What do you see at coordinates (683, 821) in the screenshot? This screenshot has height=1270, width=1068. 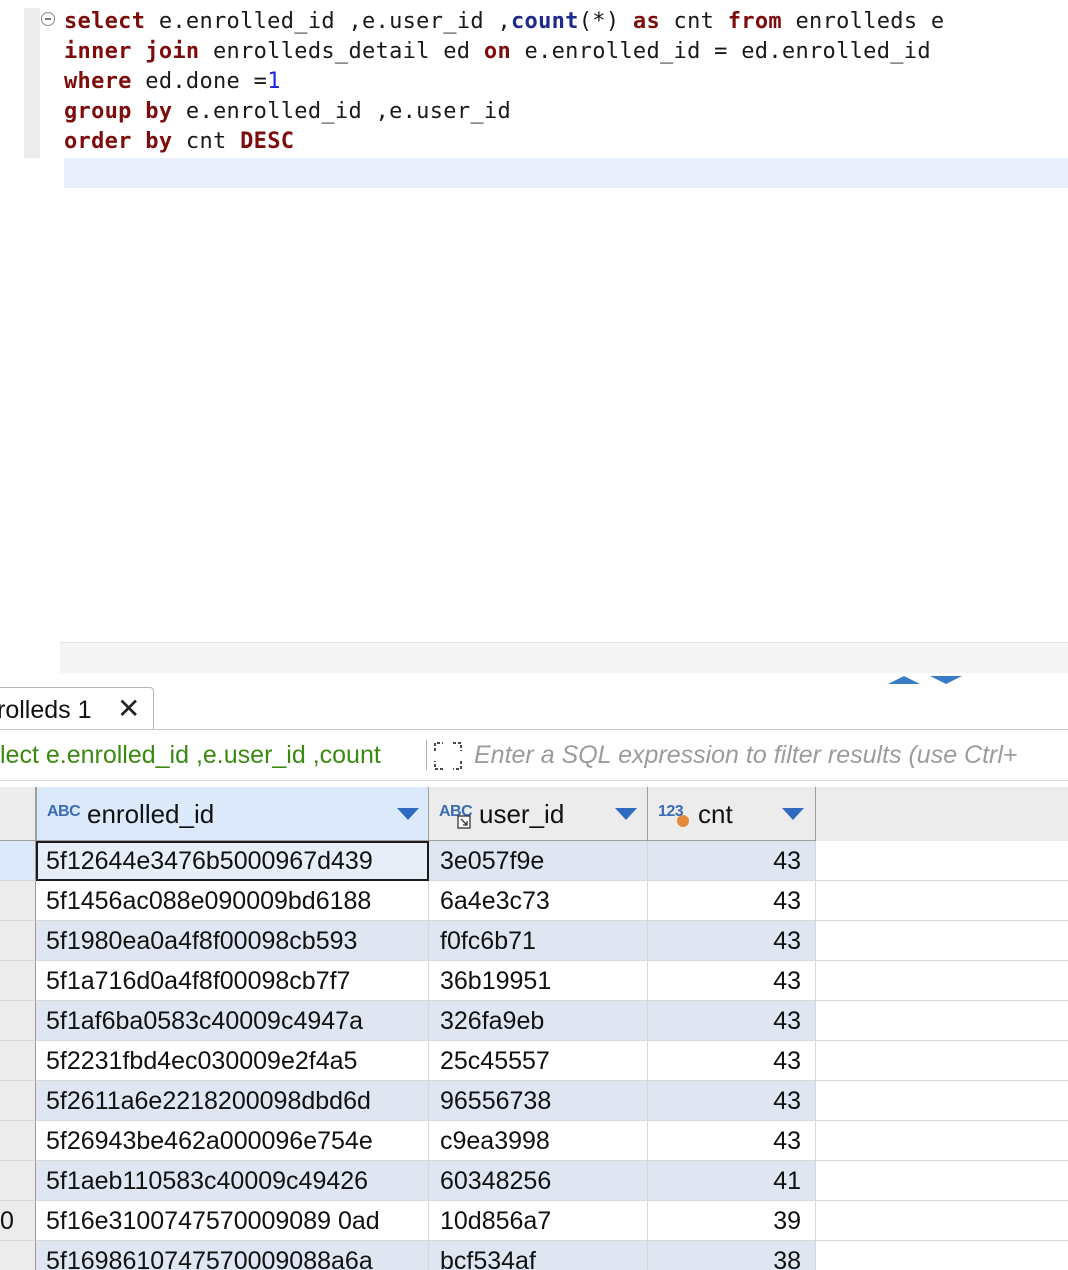 I see `computed-column-icon` at bounding box center [683, 821].